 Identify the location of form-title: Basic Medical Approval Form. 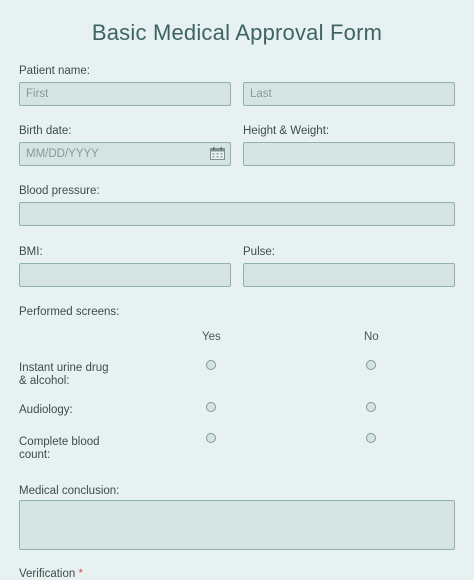
(237, 32).